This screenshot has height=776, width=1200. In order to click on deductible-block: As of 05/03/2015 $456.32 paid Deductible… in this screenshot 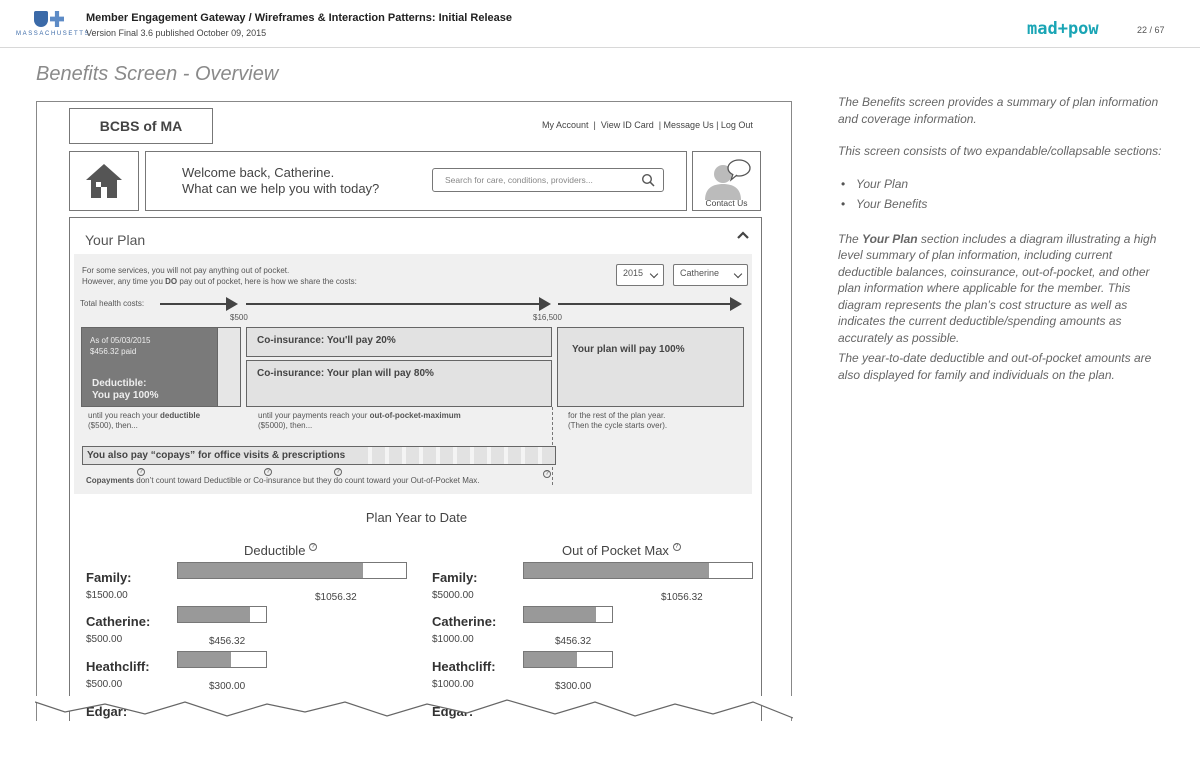, I will do `click(149, 367)`.